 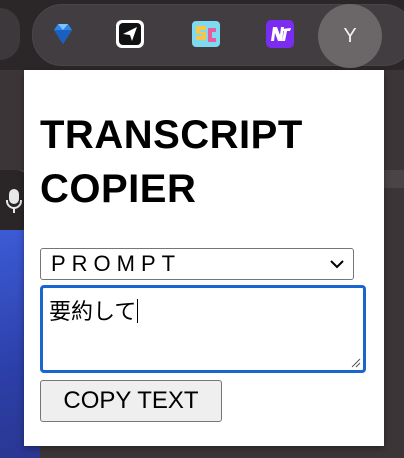 I want to click on prompt-select-value: PROMPT, so click(x=116, y=263).